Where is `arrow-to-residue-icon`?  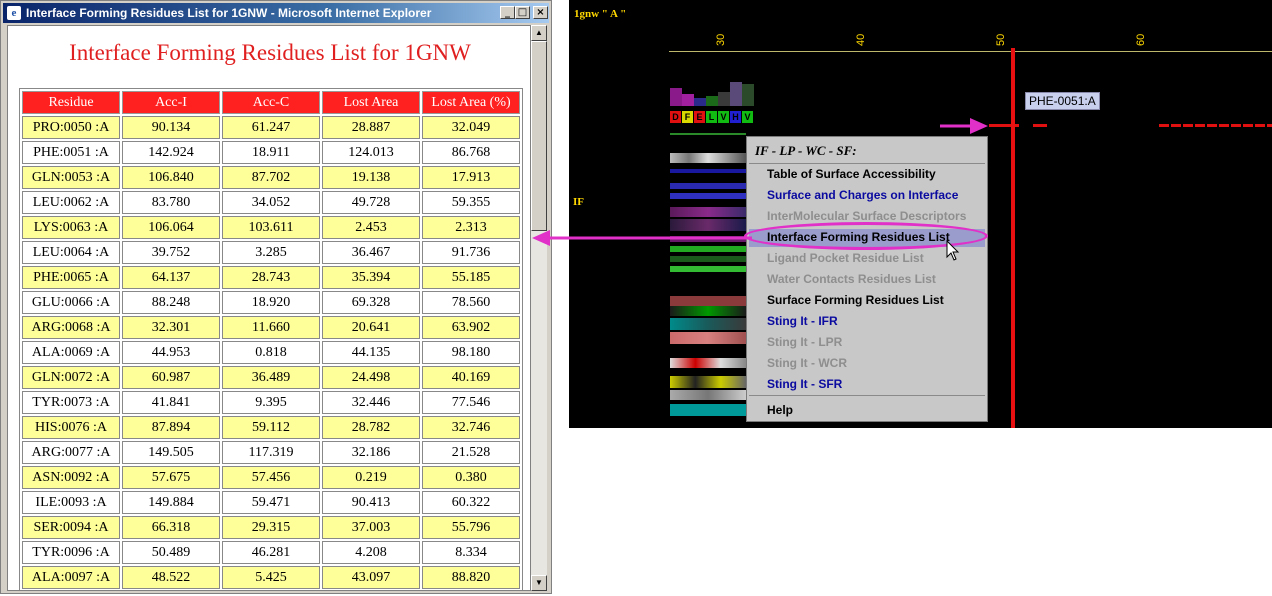
arrow-to-residue-icon is located at coordinates (964, 126).